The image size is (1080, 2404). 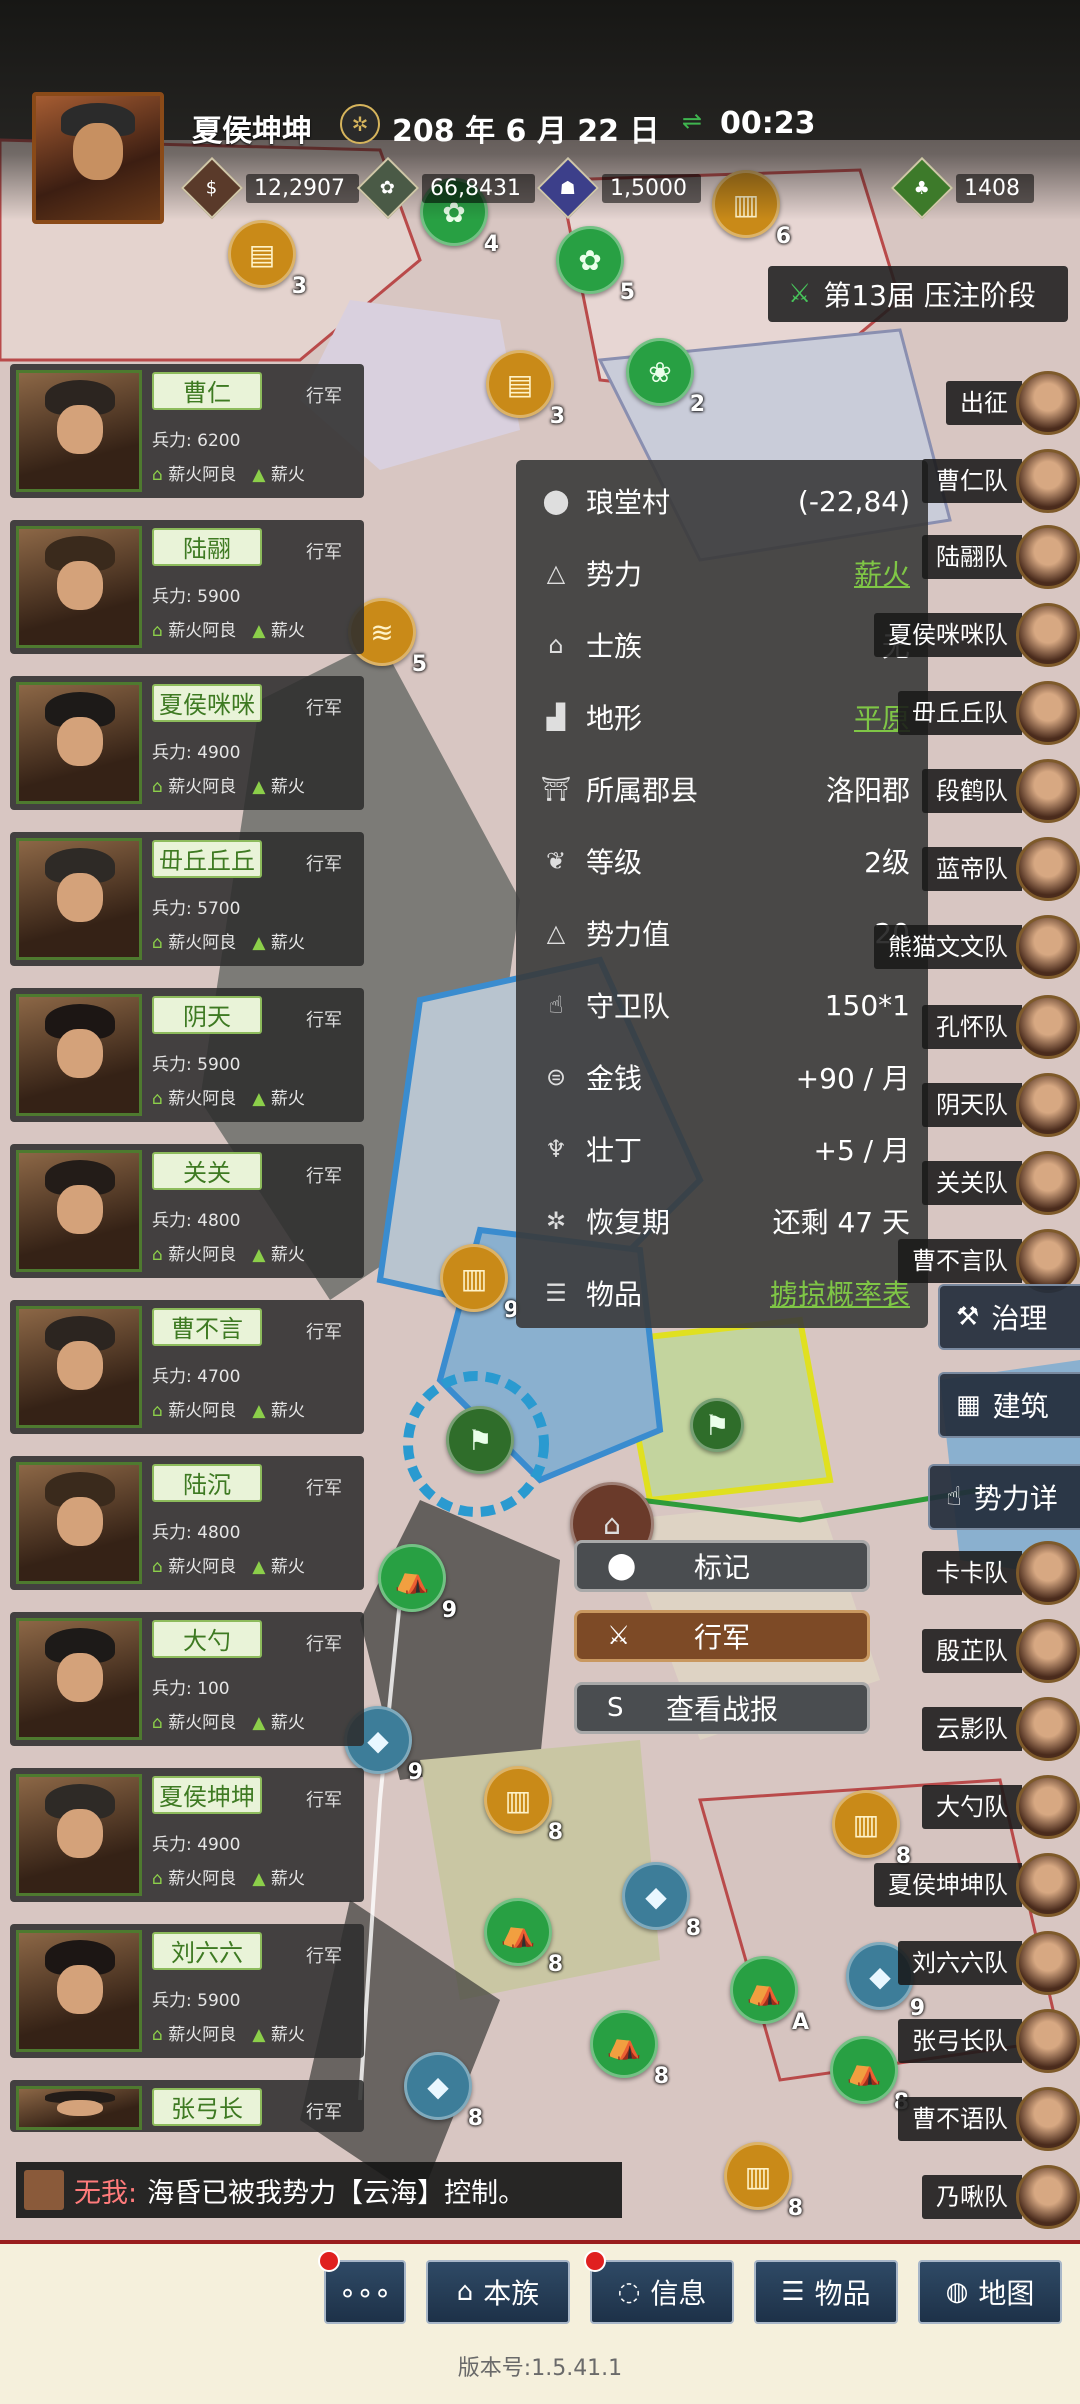 I want to click on battle-report-button: S 查看战报, so click(x=722, y=1708).